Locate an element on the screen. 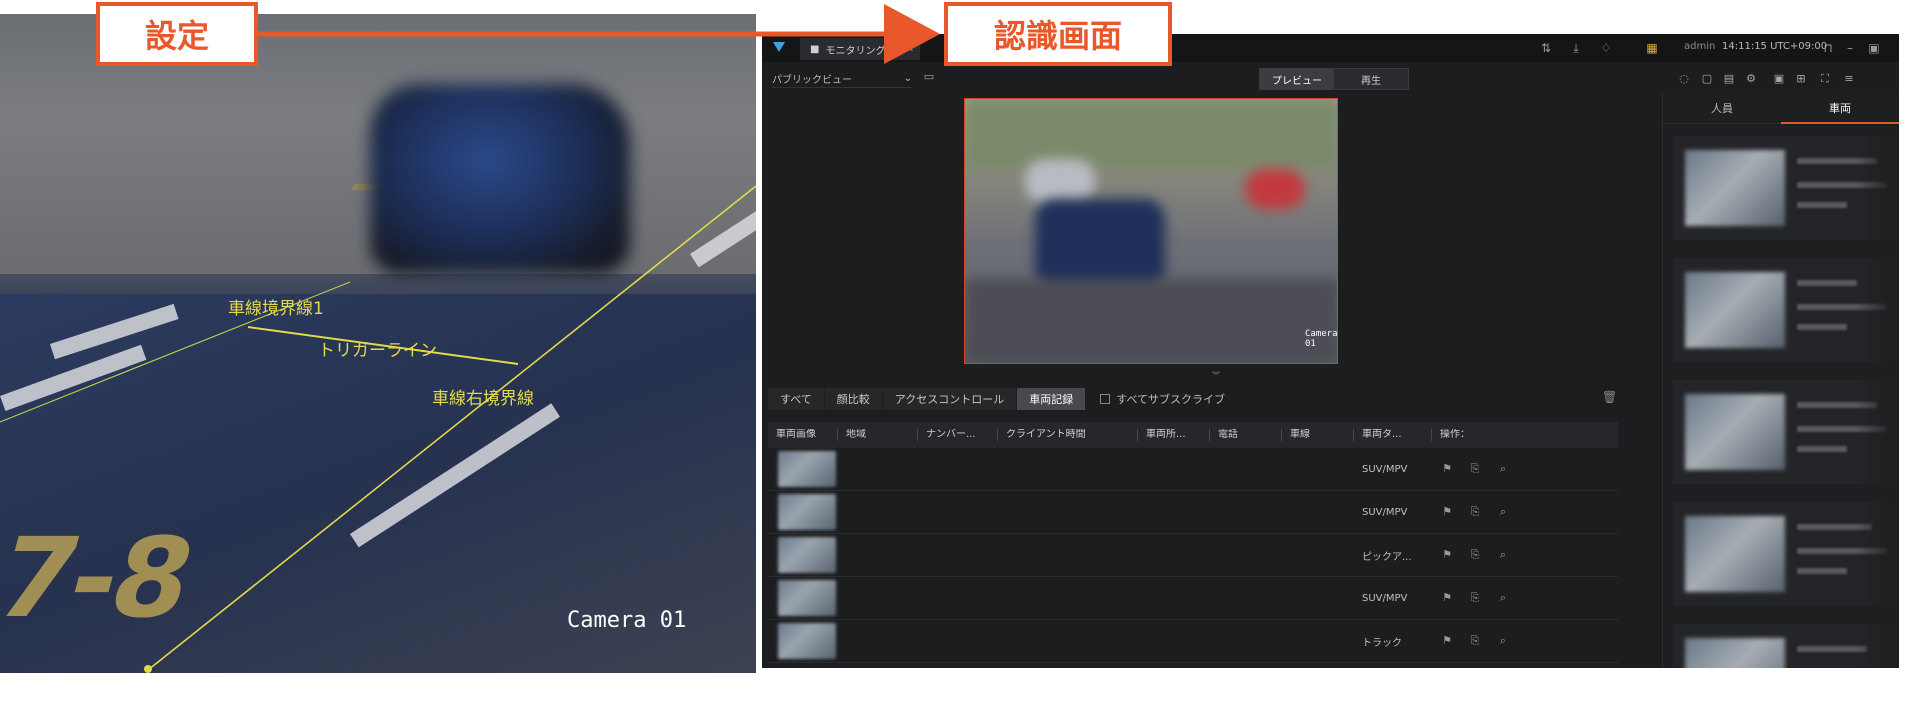  callout-recognition: 認識画面 is located at coordinates (1058, 34).